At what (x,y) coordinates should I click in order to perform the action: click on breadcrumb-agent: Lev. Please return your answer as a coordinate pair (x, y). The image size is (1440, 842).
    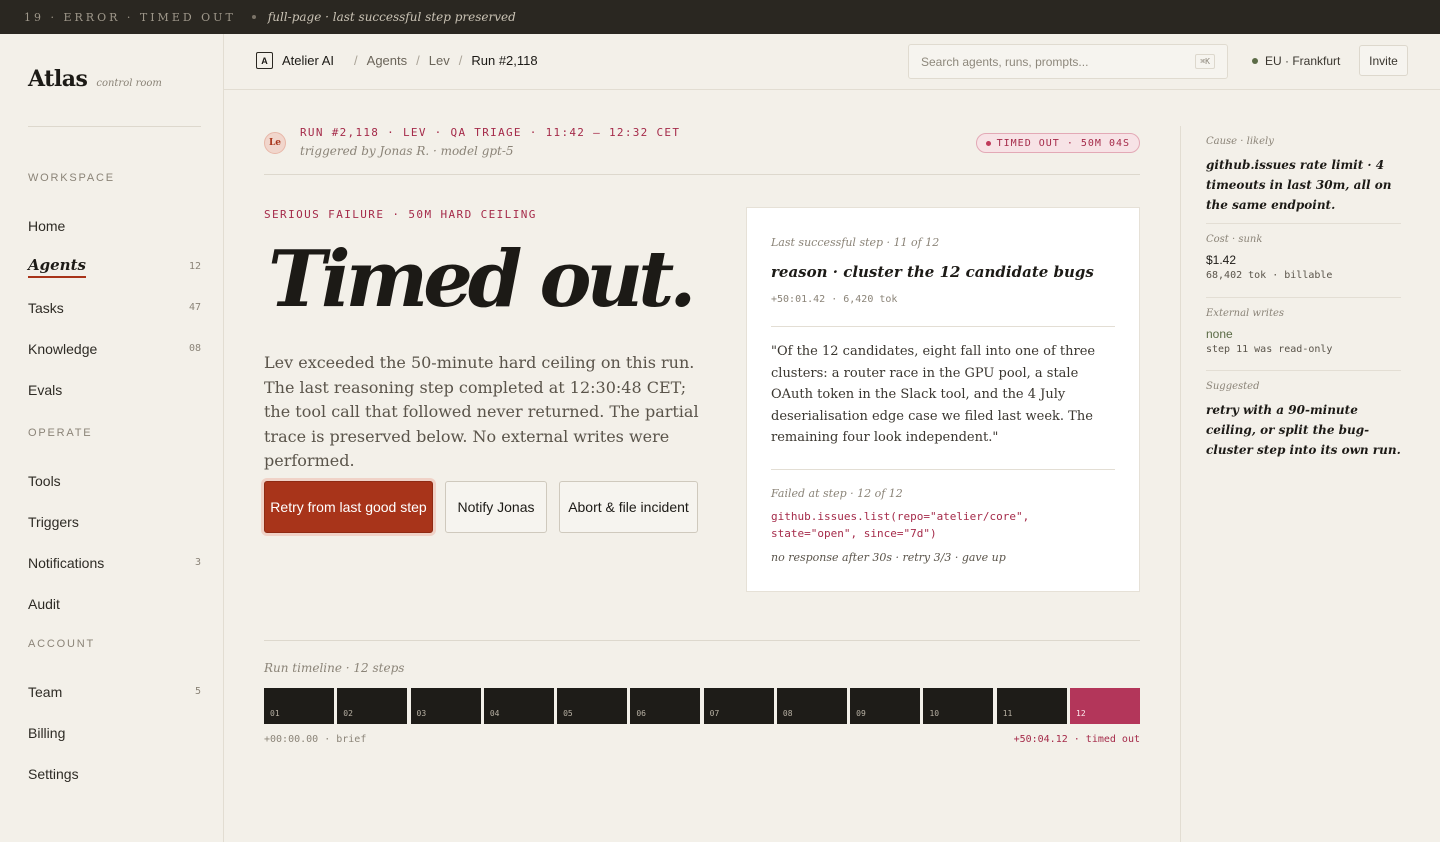
    Looking at the image, I should click on (439, 60).